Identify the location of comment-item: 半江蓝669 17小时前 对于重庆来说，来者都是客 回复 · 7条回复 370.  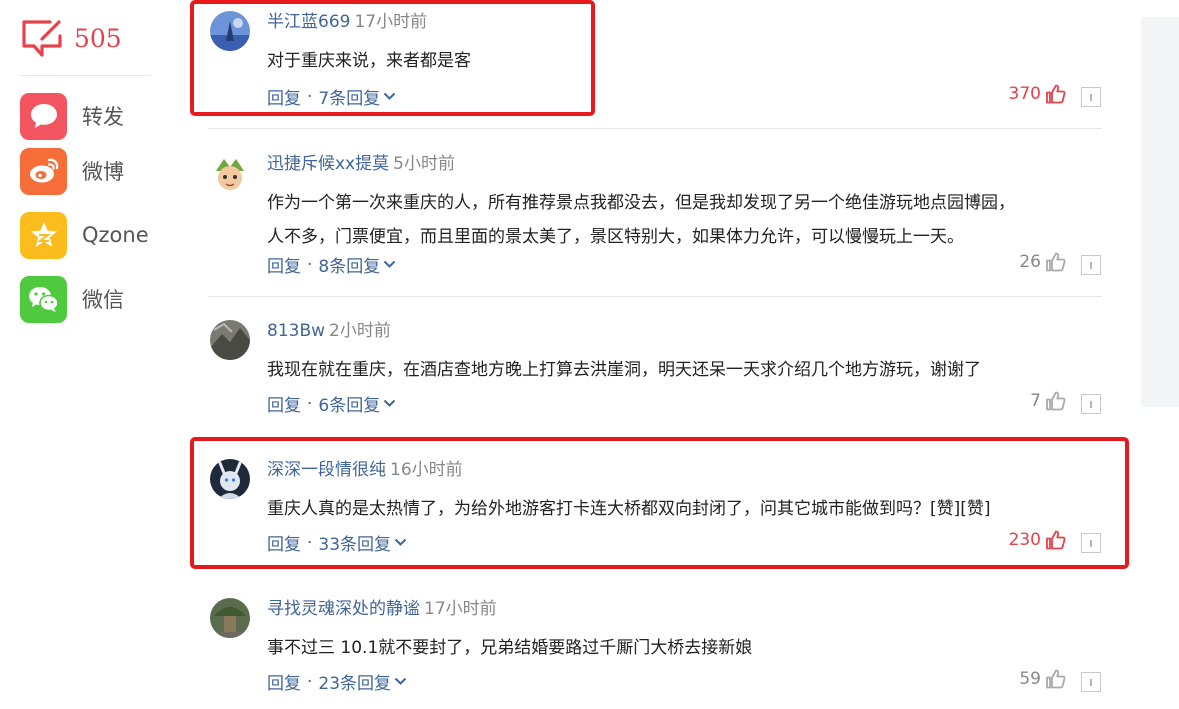
(660, 57).